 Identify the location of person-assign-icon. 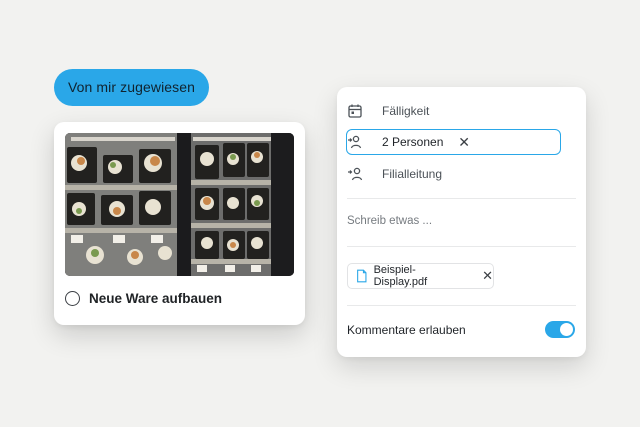
(355, 142).